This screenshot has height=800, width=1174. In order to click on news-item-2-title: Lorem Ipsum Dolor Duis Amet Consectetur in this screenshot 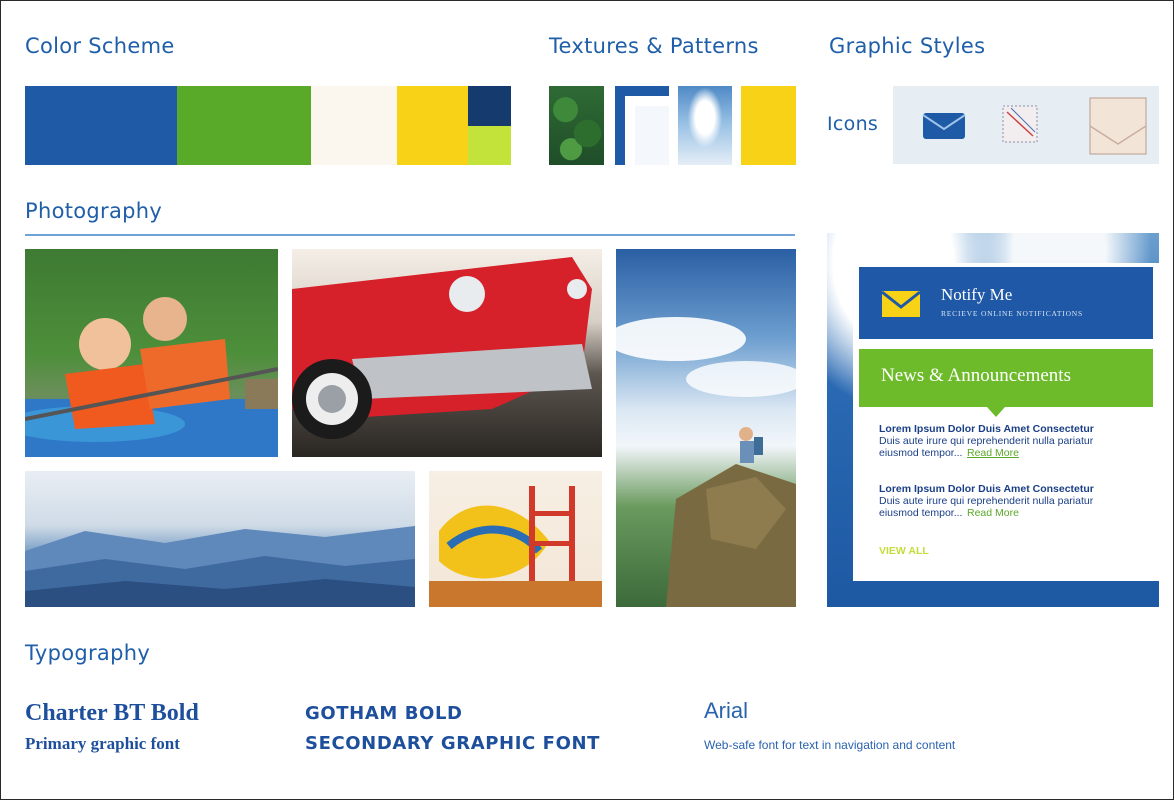, I will do `click(986, 489)`.